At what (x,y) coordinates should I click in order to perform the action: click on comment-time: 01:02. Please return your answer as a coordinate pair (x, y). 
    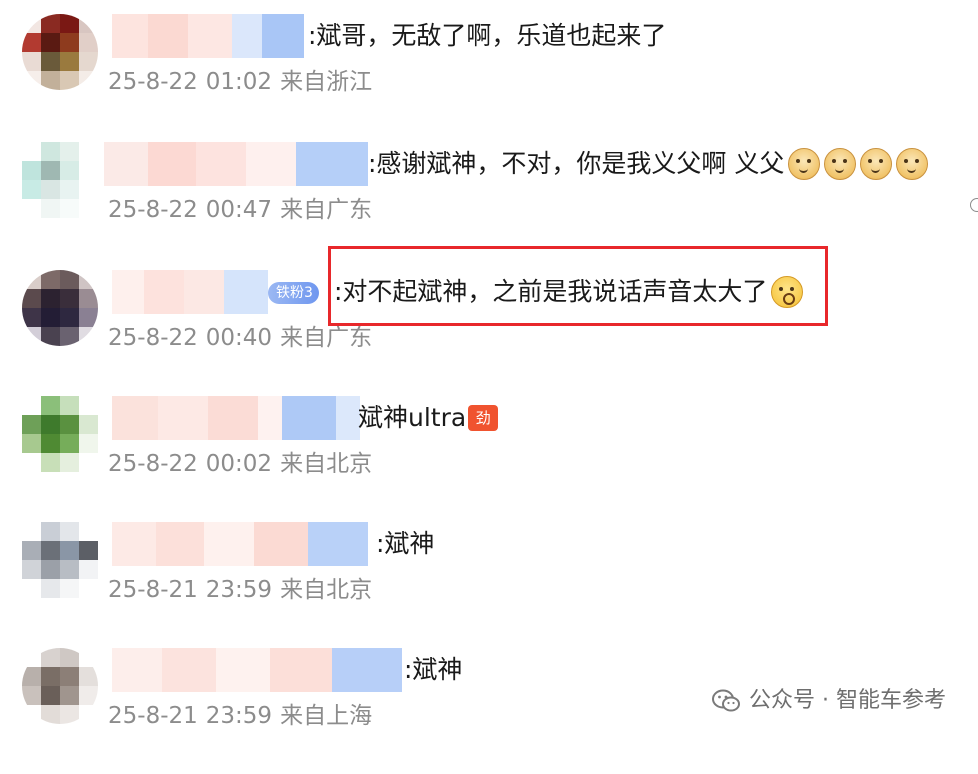
    Looking at the image, I should click on (239, 82).